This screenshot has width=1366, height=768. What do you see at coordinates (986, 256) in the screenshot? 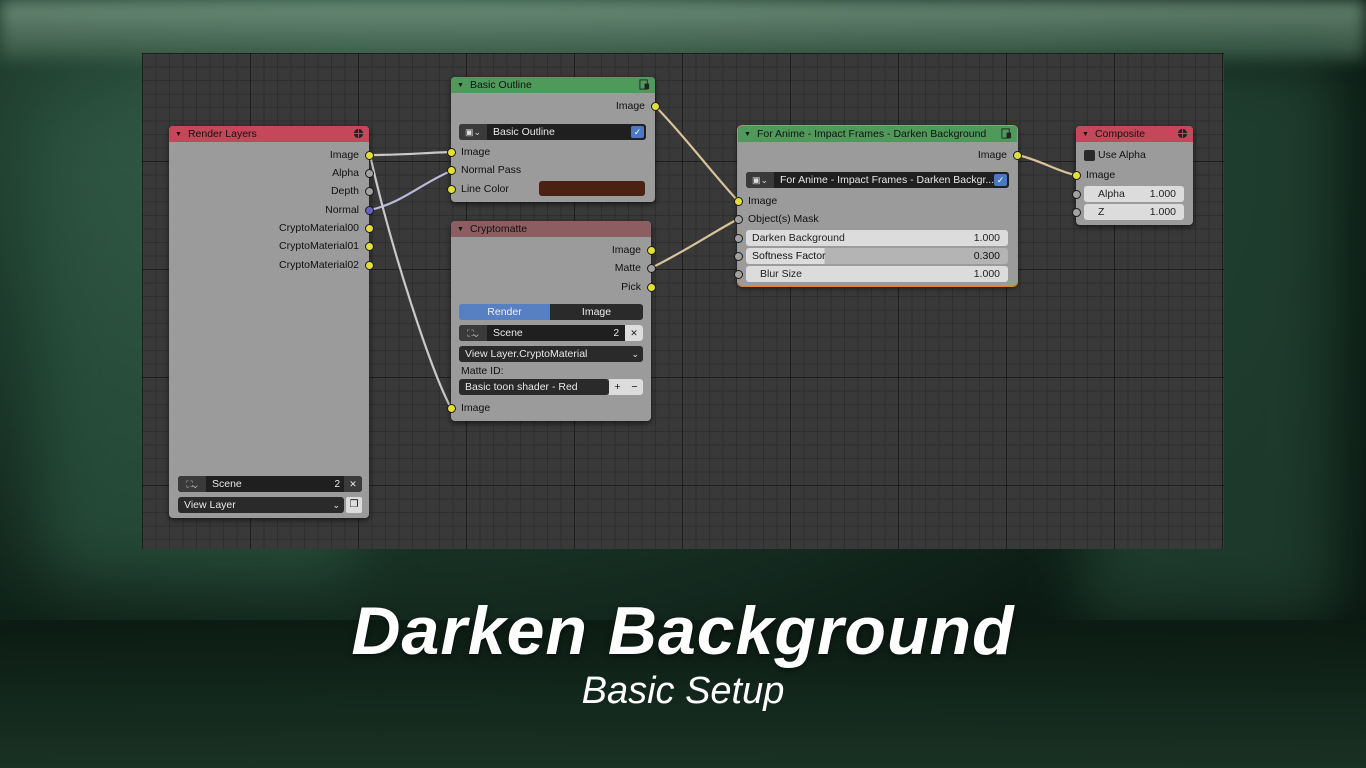
I see `field-value: 0.300` at bounding box center [986, 256].